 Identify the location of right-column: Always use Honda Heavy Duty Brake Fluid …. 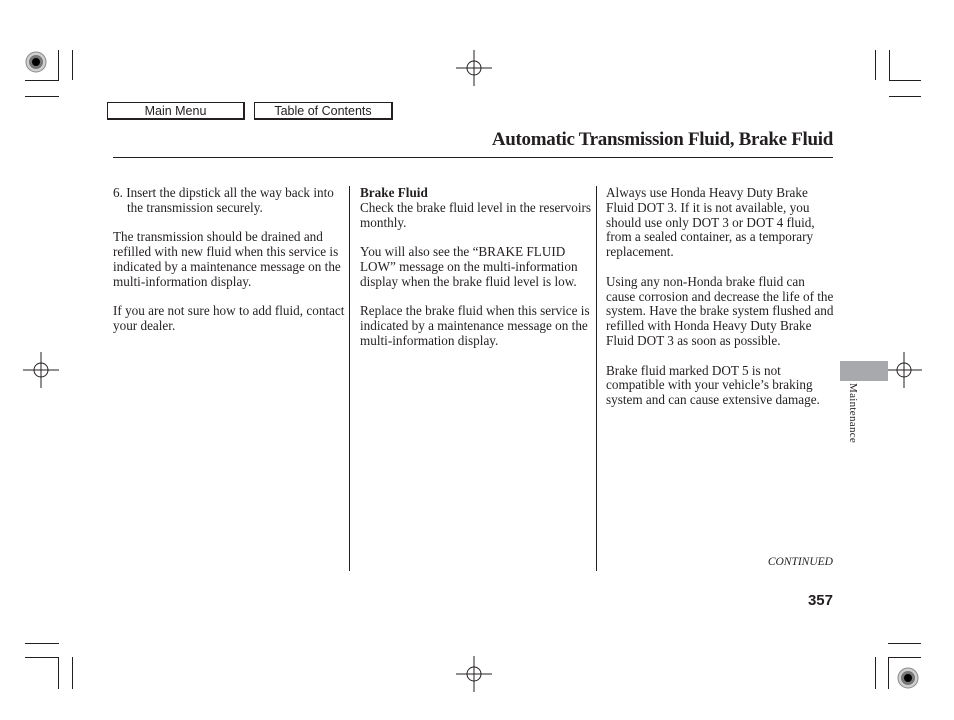
(721, 304).